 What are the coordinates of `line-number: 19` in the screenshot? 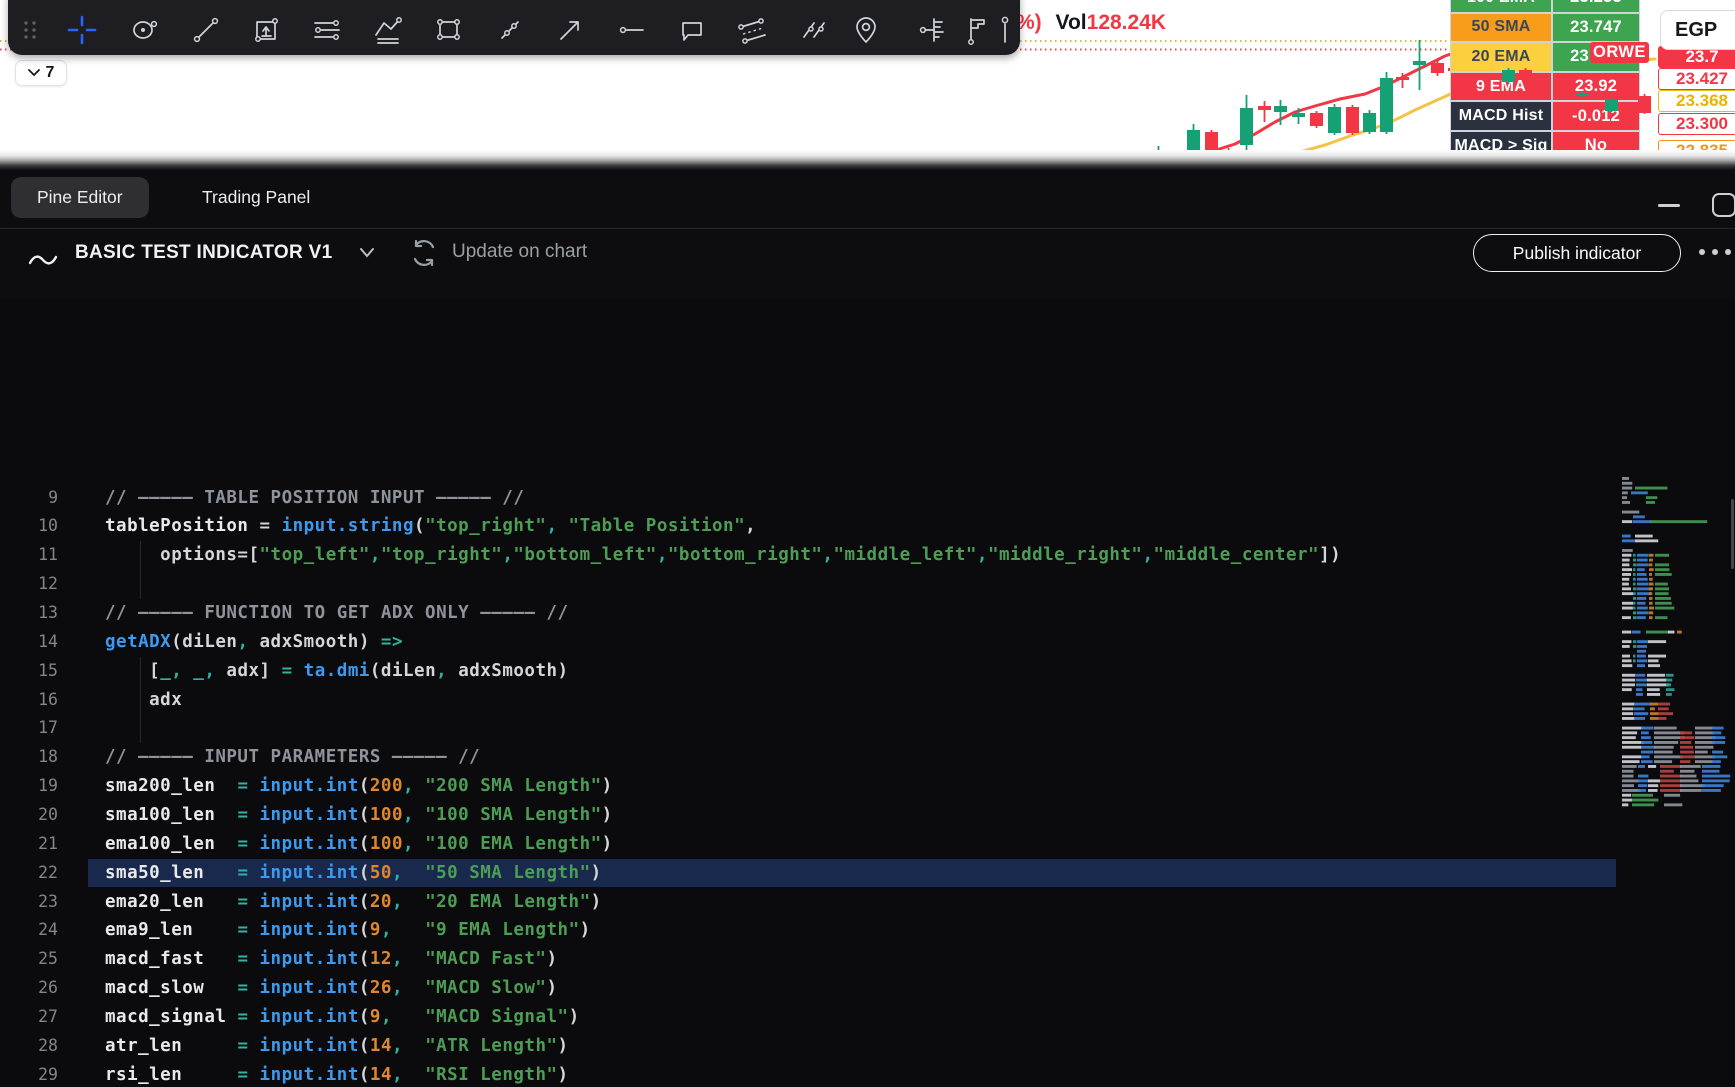 It's located at (48, 786).